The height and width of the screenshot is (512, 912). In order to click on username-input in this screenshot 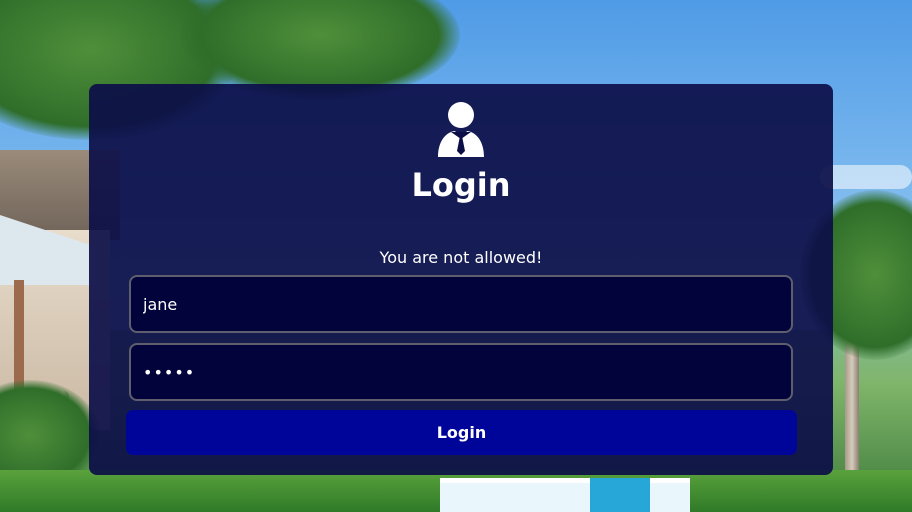, I will do `click(461, 304)`.